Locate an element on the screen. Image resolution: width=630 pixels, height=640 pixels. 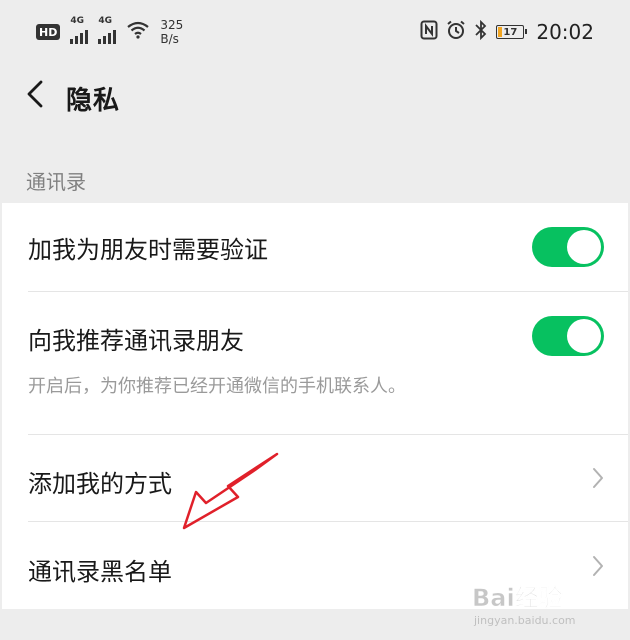
recommend-contacts-toggle is located at coordinates (568, 336).